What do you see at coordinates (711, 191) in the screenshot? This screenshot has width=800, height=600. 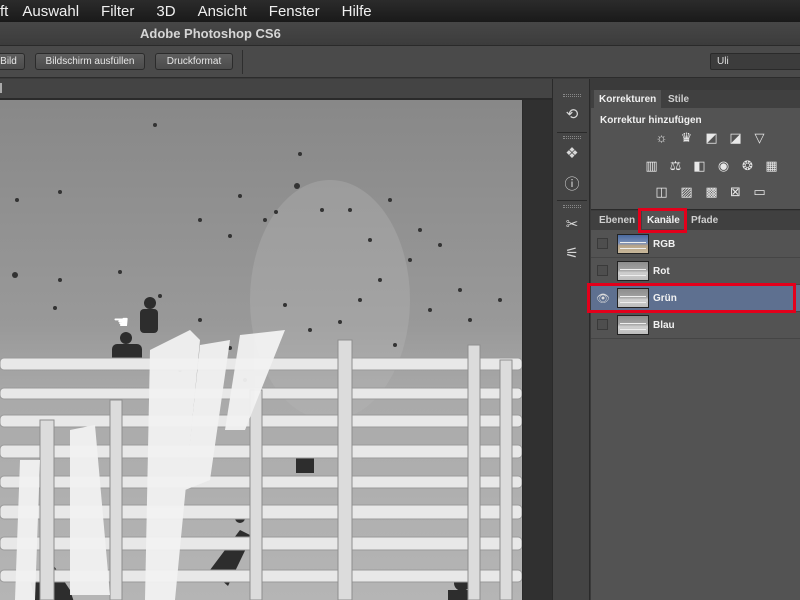 I see `threshold-icon: ▩` at bounding box center [711, 191].